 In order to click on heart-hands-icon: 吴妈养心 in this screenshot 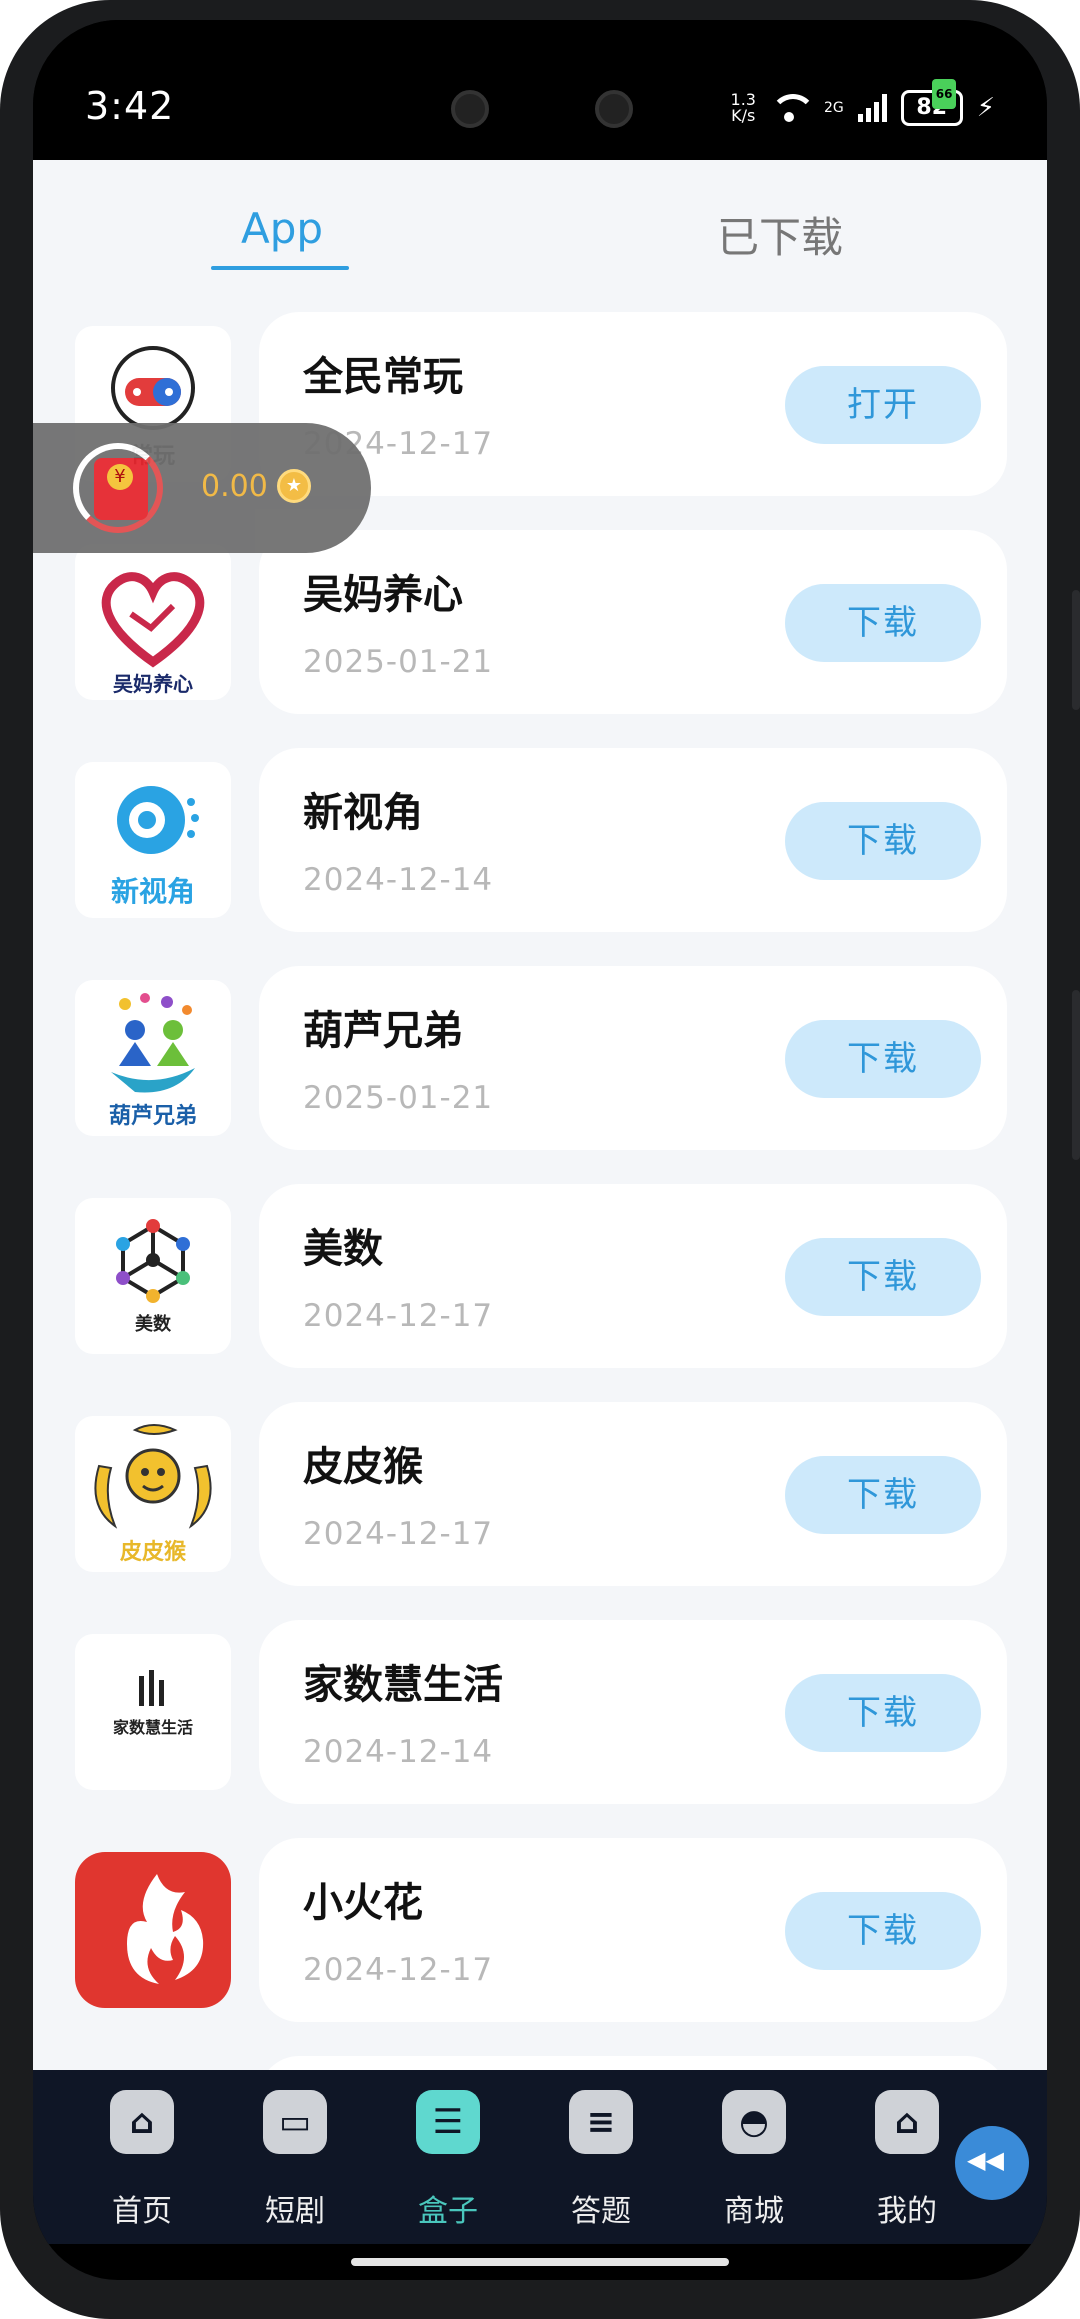, I will do `click(153, 622)`.